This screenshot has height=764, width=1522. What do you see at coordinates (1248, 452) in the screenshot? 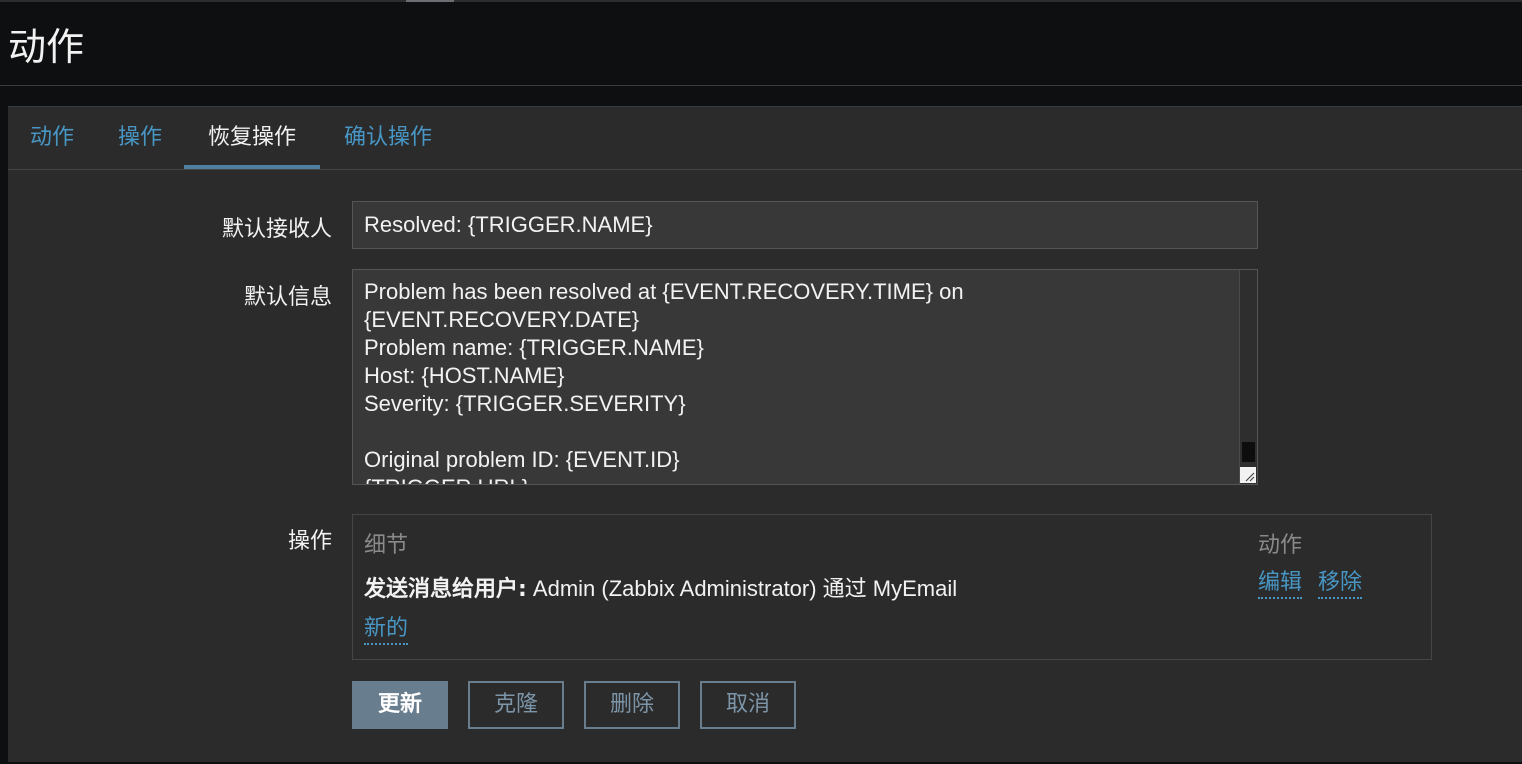
I see `scrollbar-thumb` at bounding box center [1248, 452].